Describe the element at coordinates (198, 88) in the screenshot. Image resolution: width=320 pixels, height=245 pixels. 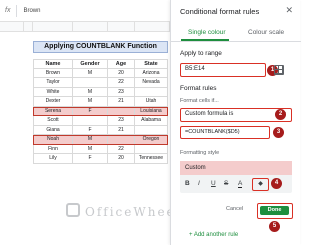
I see `format-rules-label: Format rules` at that location.